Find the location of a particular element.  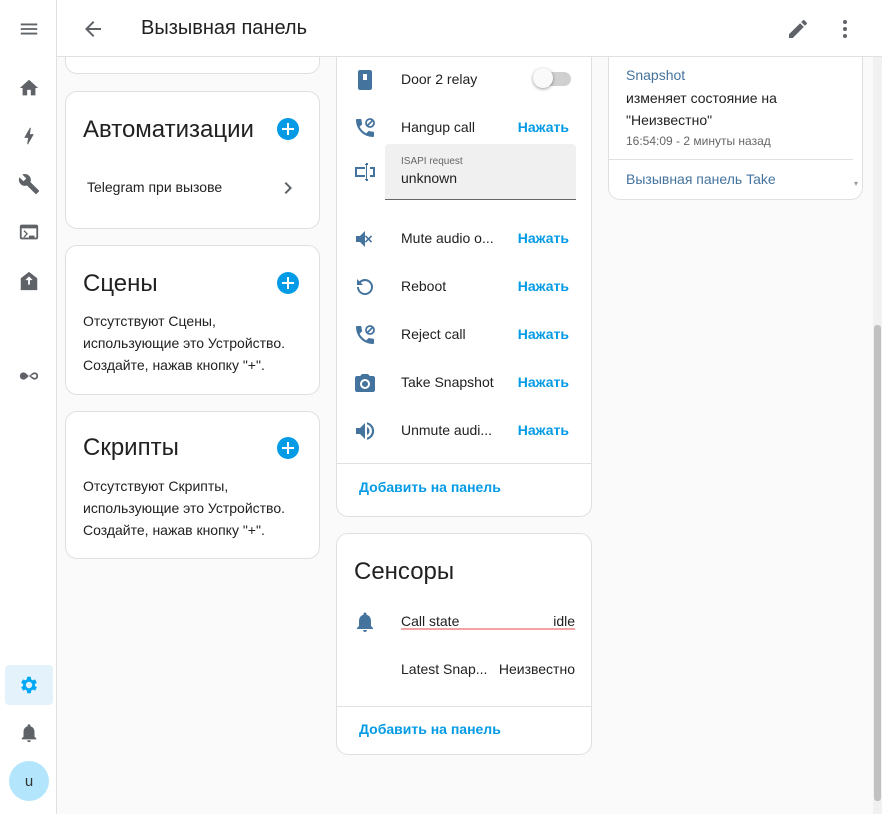

wrench-icon is located at coordinates (29, 184).